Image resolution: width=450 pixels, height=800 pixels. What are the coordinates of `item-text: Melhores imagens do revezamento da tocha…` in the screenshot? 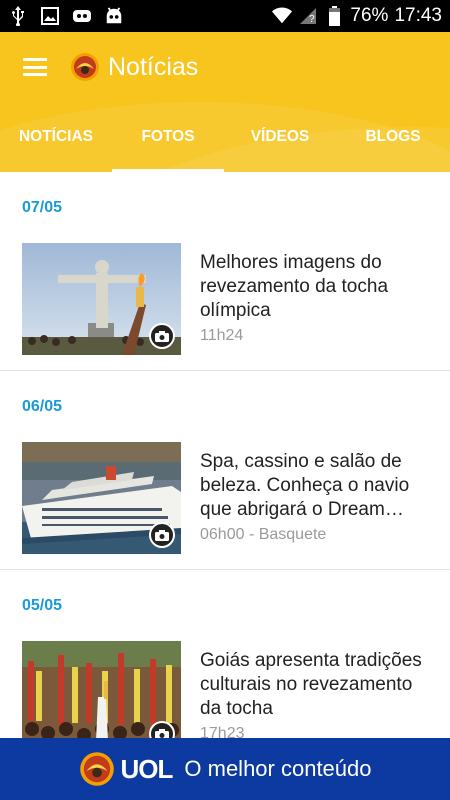 It's located at (314, 306).